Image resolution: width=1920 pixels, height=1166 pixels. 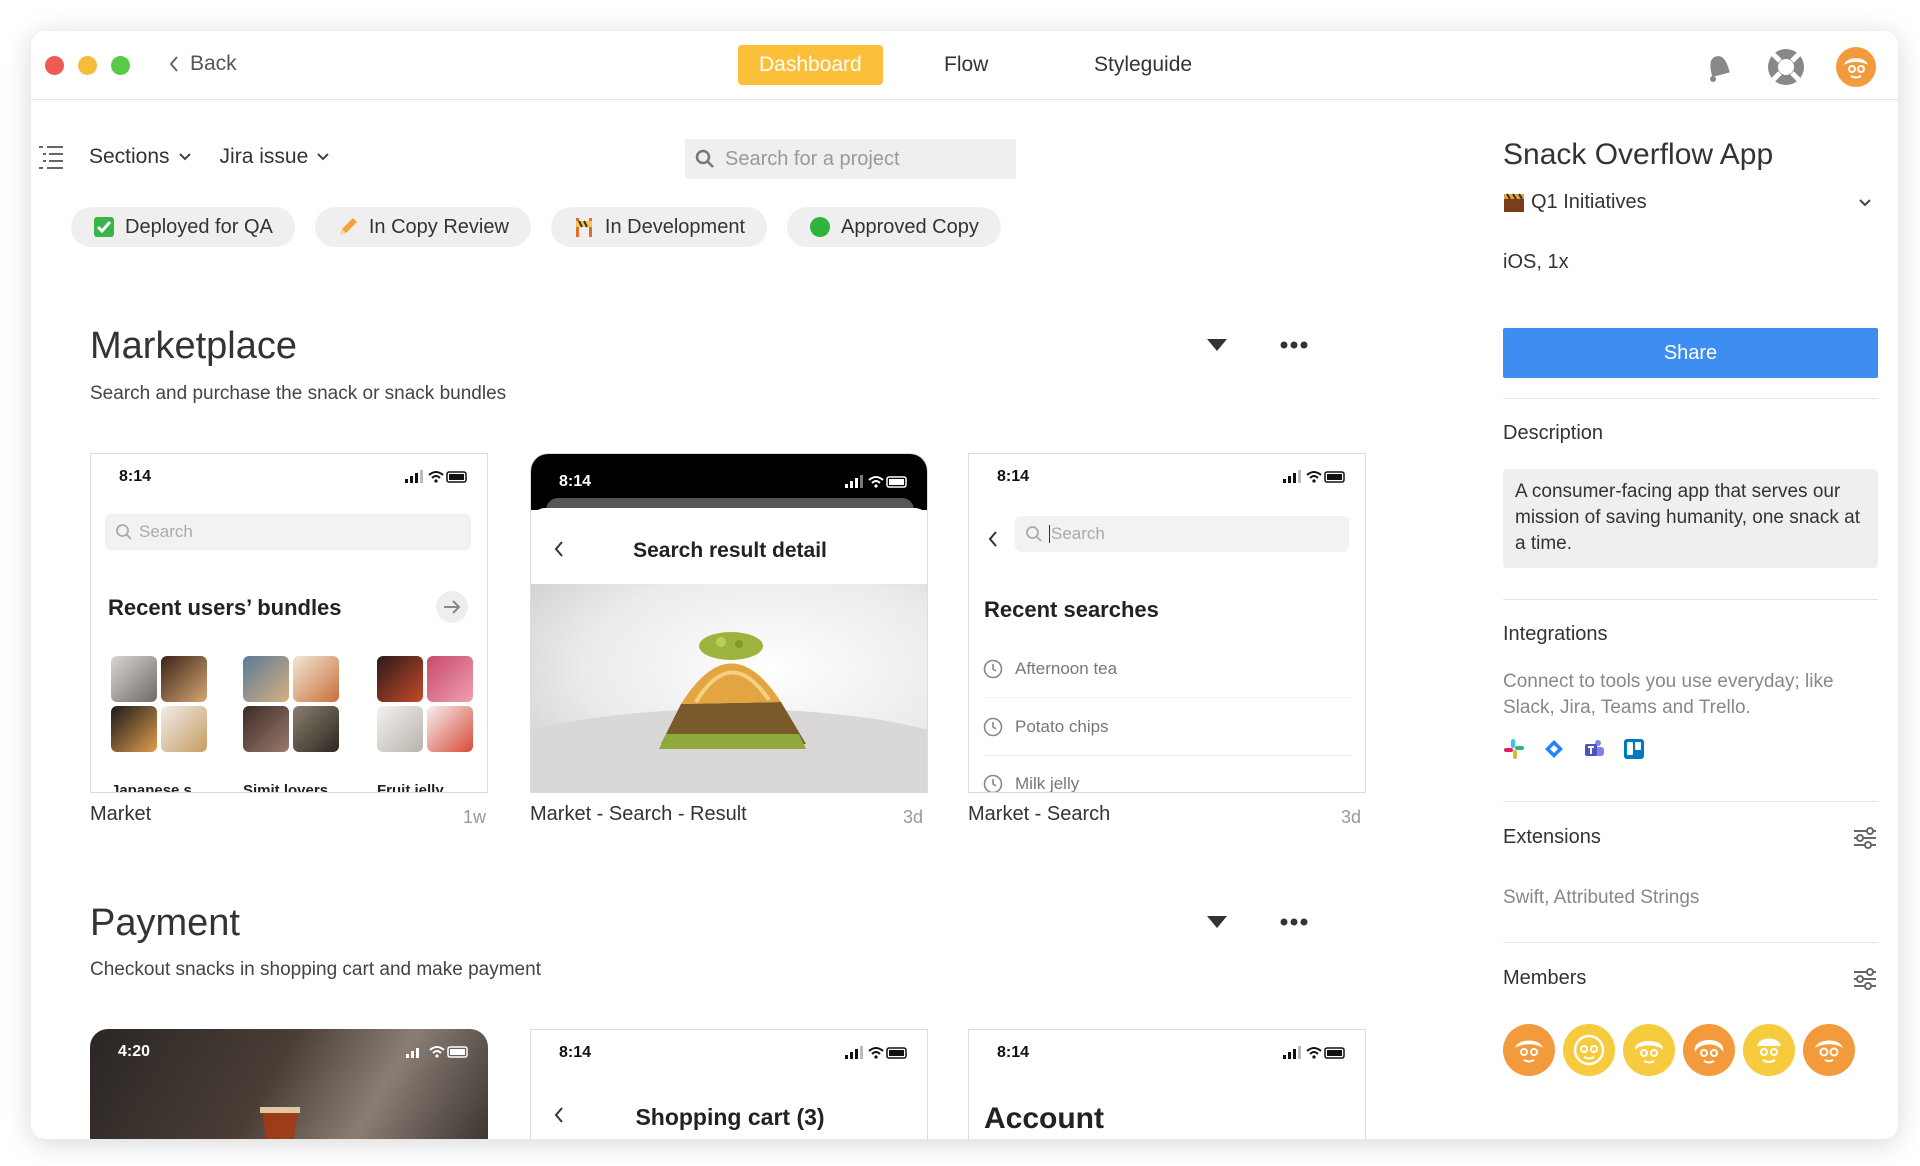 I want to click on close-window-button, so click(x=54, y=65).